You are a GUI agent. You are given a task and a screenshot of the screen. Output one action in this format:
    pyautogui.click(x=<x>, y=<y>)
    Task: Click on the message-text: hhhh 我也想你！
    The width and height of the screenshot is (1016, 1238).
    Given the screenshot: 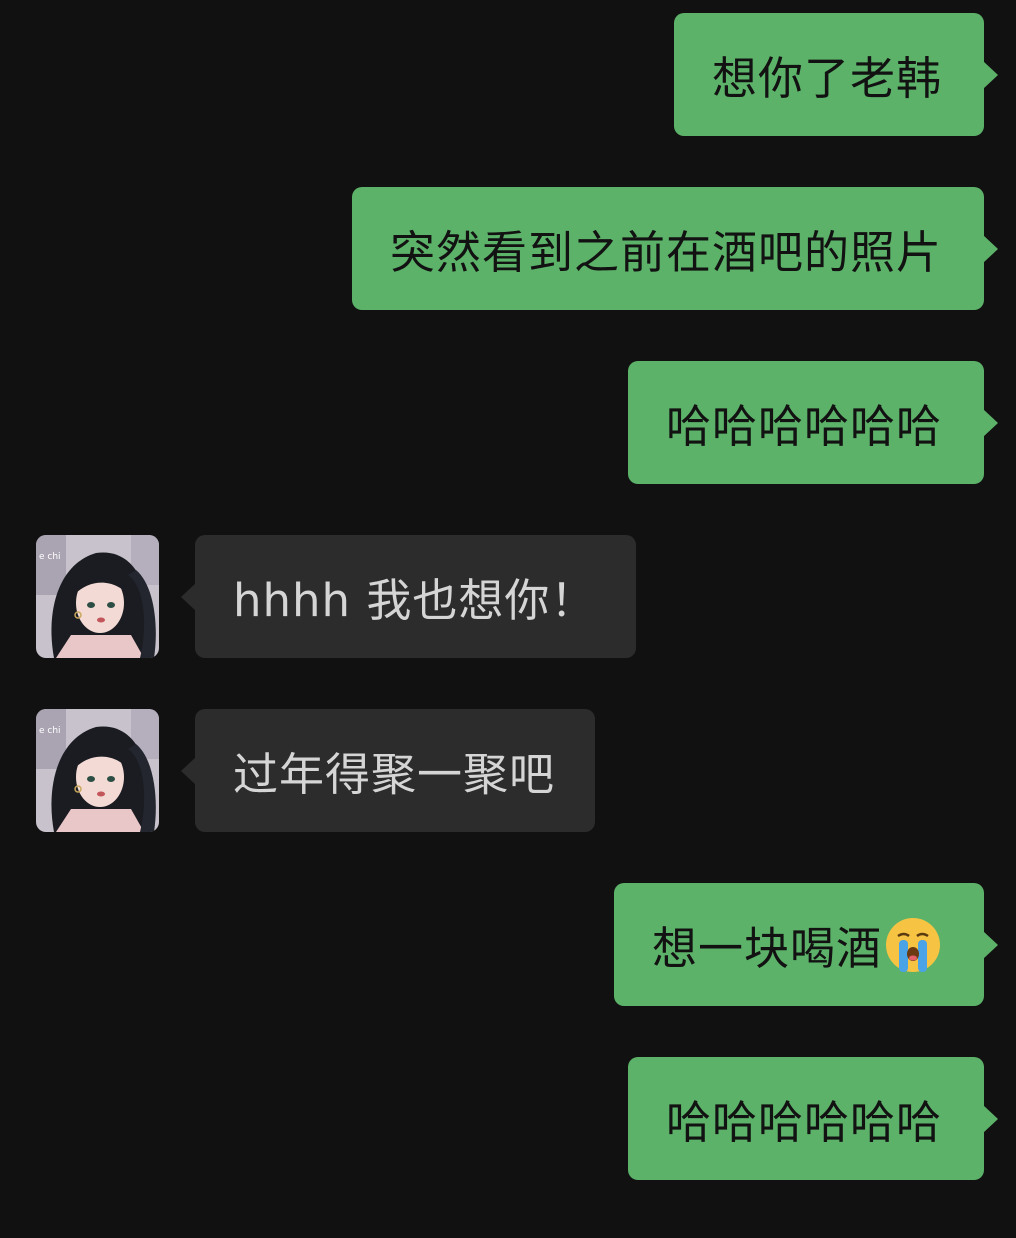 What is the action you would take?
    pyautogui.click(x=415, y=600)
    